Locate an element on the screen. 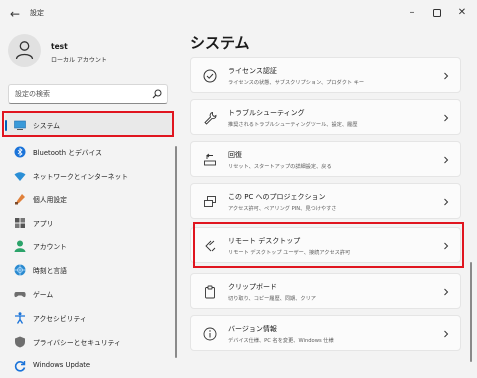  person-icon is located at coordinates (24, 50).